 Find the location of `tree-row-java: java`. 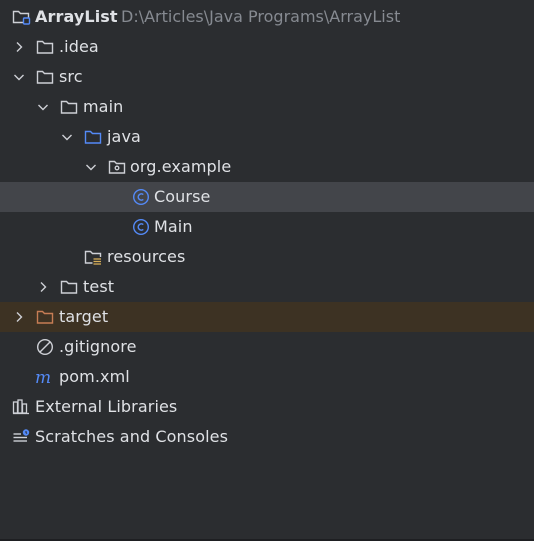

tree-row-java: java is located at coordinates (267, 137).